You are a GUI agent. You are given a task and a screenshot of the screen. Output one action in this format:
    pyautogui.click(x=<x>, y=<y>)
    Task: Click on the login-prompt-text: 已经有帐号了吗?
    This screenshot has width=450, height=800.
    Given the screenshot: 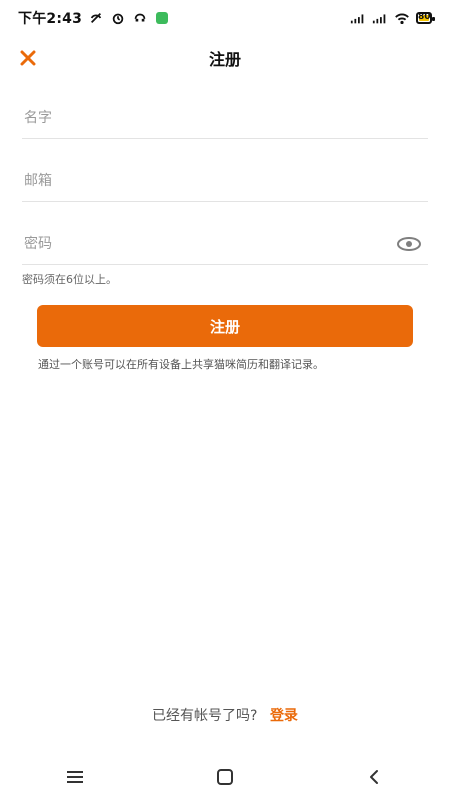 What is the action you would take?
    pyautogui.click(x=205, y=716)
    